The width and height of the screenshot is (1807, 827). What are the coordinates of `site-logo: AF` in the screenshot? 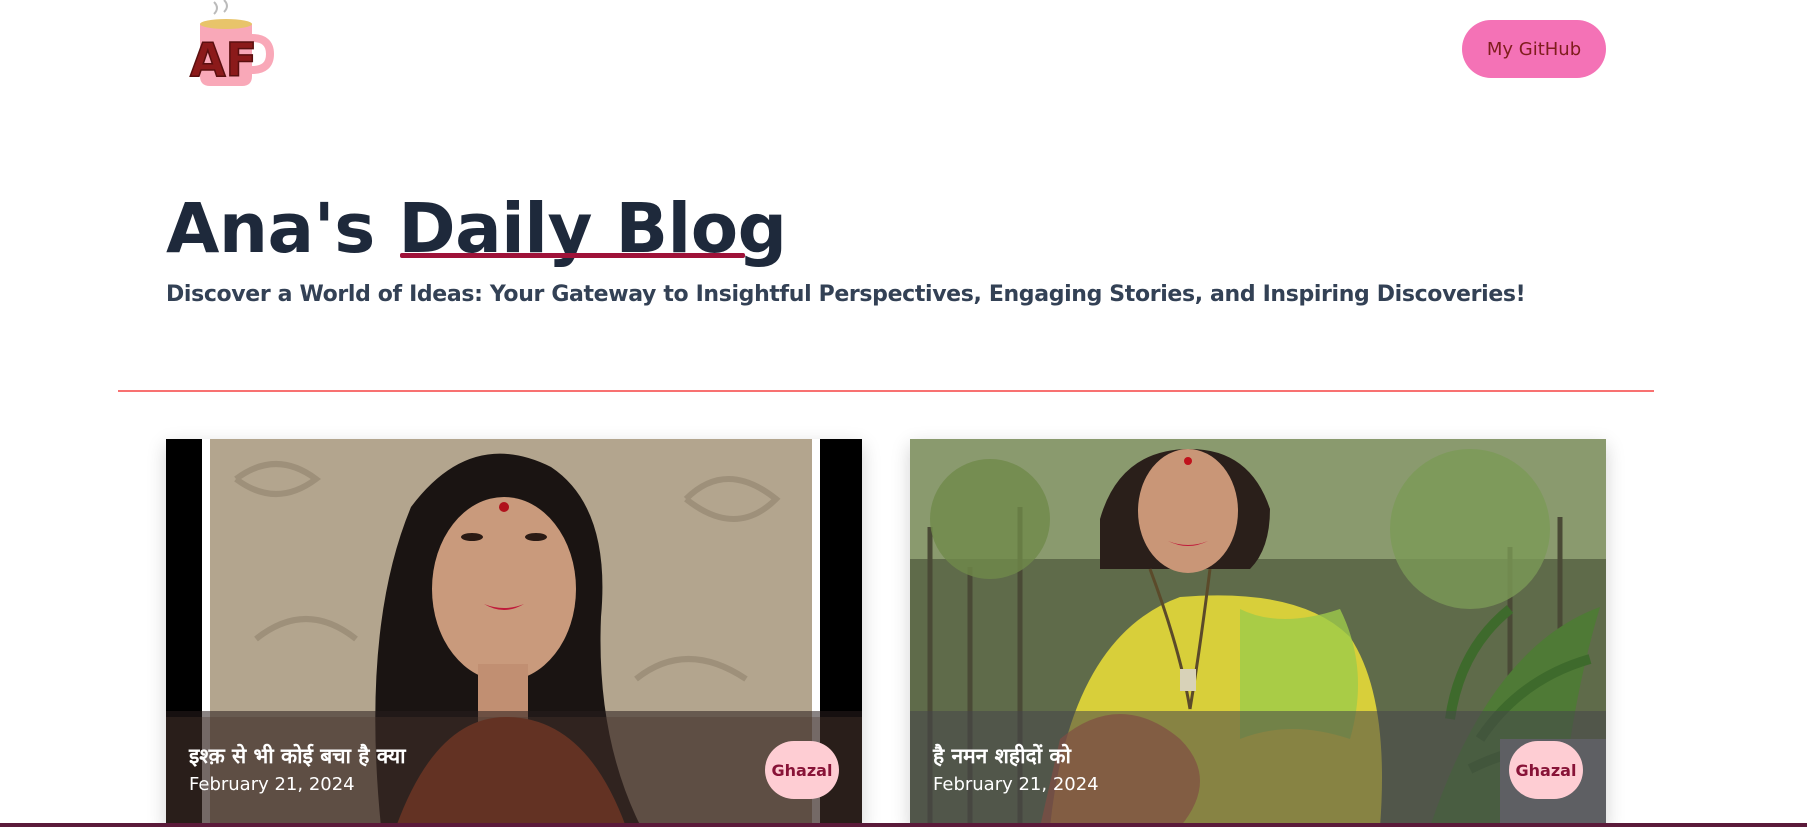 It's located at (230, 46).